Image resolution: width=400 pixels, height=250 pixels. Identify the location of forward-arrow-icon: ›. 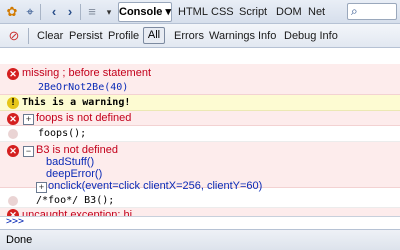
(70, 12).